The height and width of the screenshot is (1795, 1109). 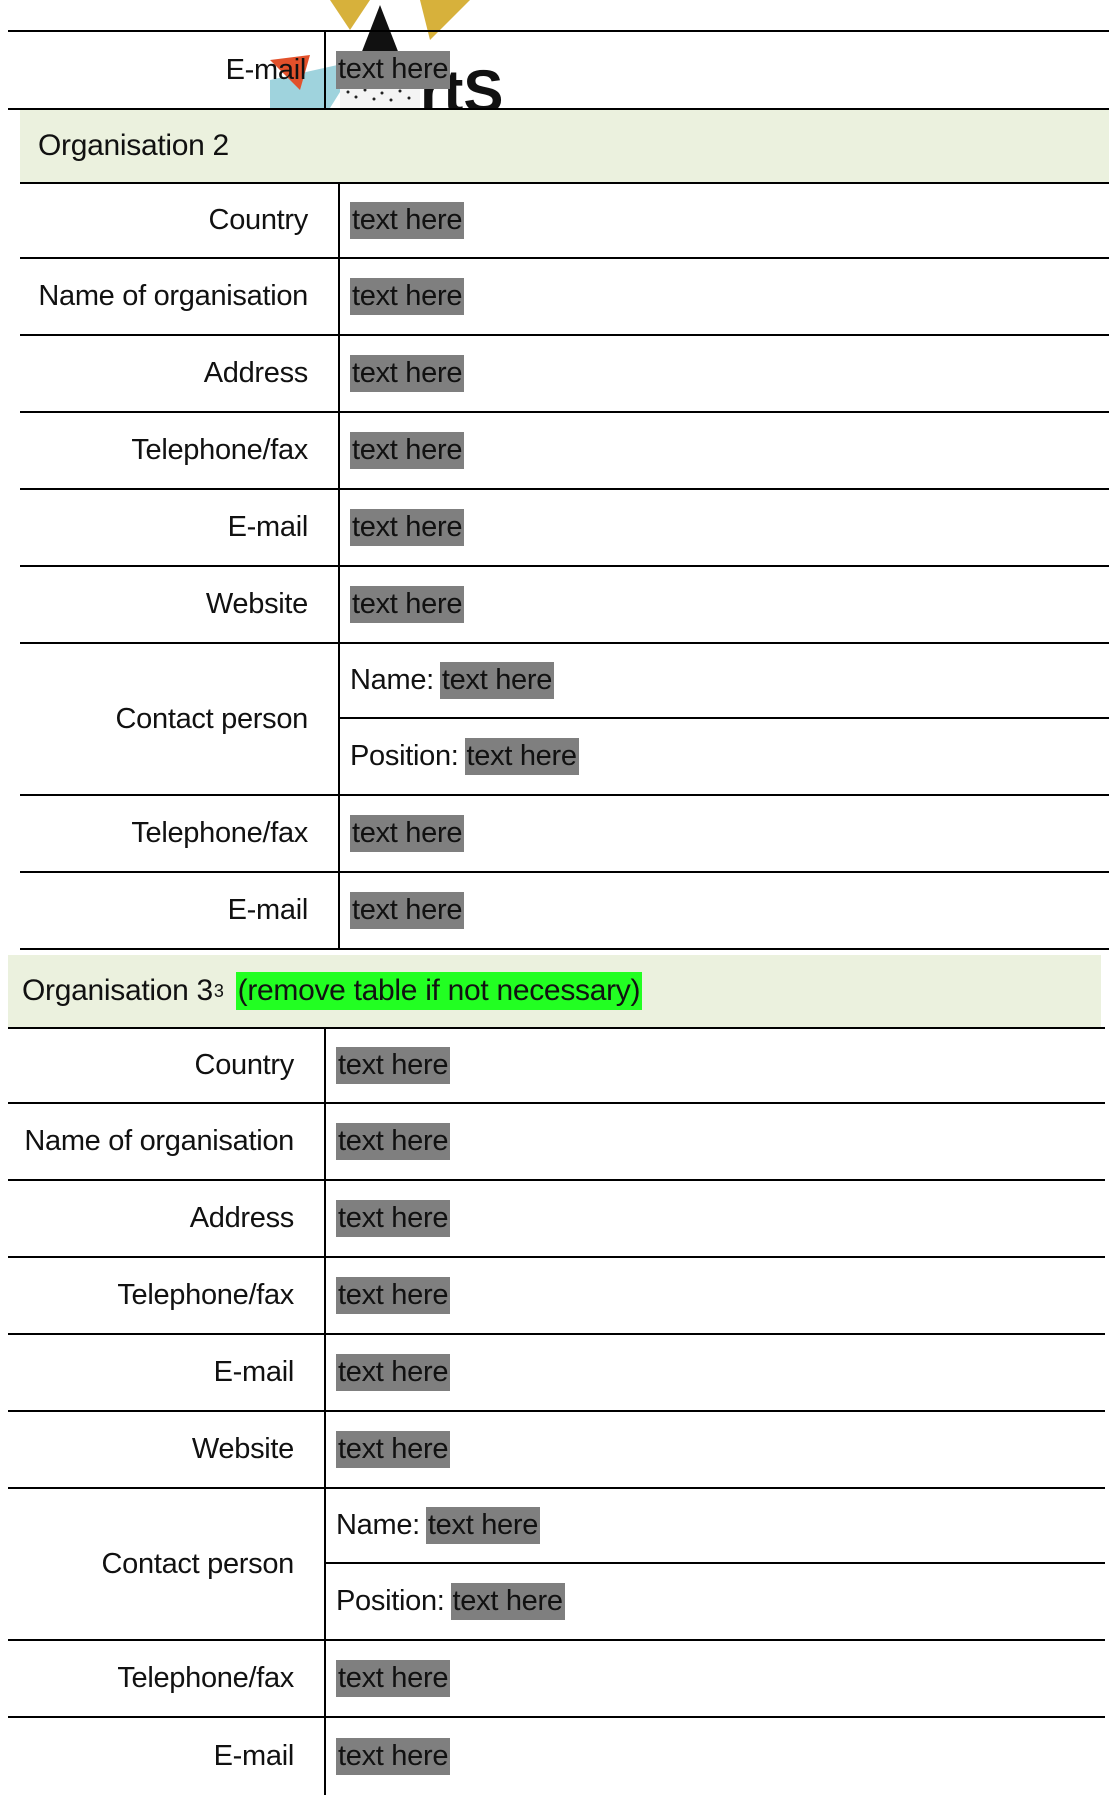 What do you see at coordinates (564, 146) in the screenshot?
I see `section-header-org2: Organisation 2` at bounding box center [564, 146].